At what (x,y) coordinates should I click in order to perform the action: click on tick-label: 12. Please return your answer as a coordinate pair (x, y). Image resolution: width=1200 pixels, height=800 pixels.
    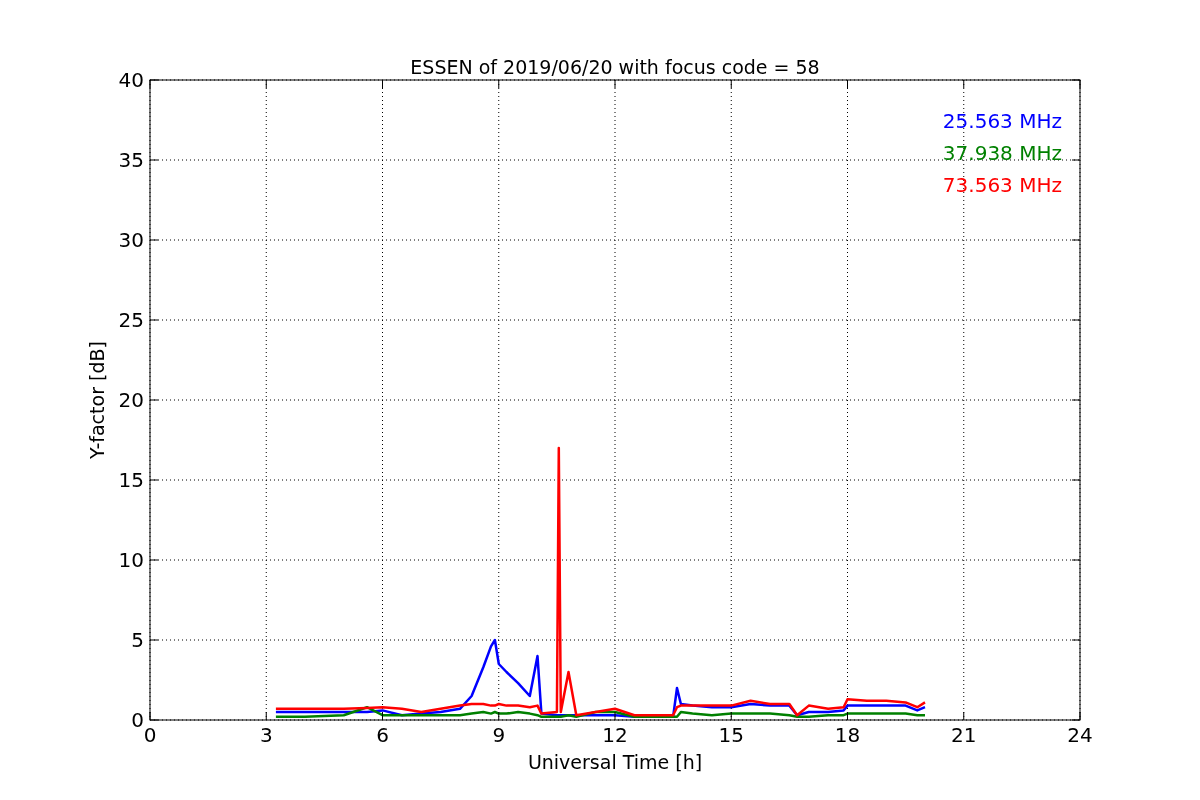
    Looking at the image, I should click on (615, 735).